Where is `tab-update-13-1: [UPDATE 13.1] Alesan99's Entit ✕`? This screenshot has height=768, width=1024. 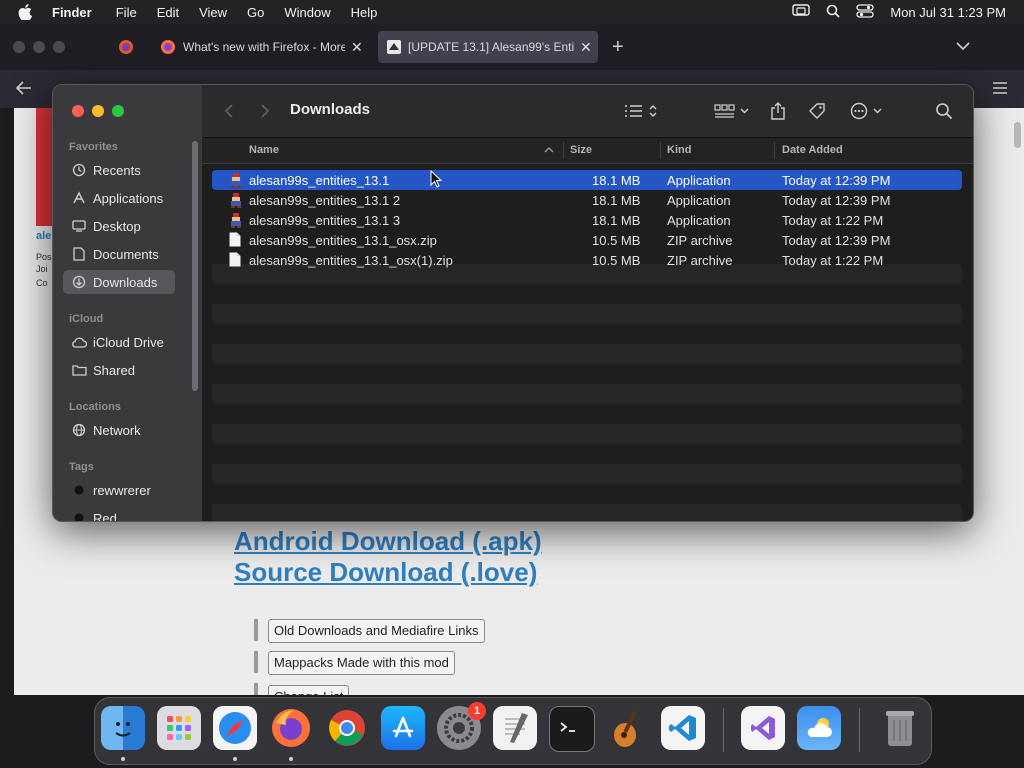 tab-update-13-1: [UPDATE 13.1] Alesan99's Entit ✕ is located at coordinates (488, 47).